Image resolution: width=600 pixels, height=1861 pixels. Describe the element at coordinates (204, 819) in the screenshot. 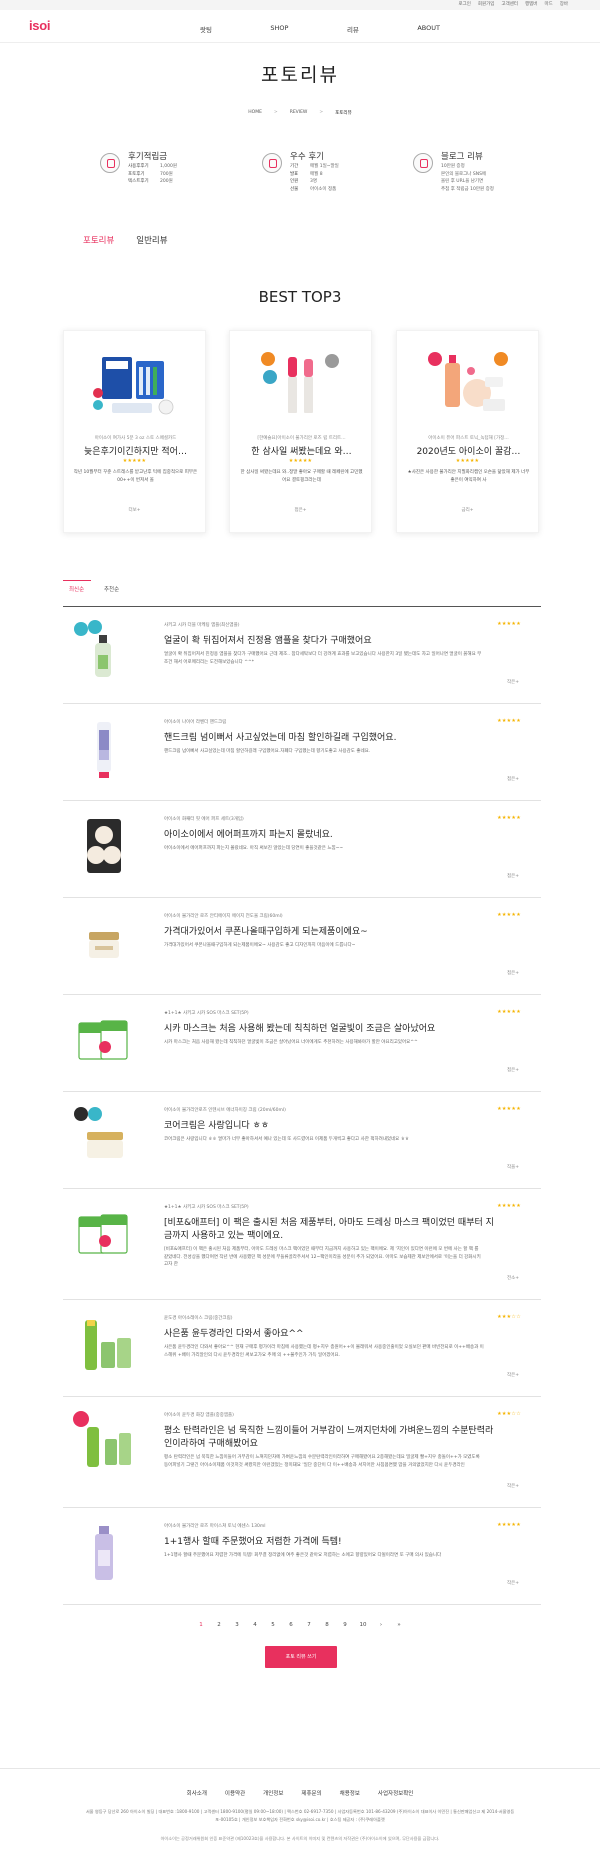

I see `review-category: 아이소이 화째터 핏 에어 퍼프 세트(3개입)` at that location.